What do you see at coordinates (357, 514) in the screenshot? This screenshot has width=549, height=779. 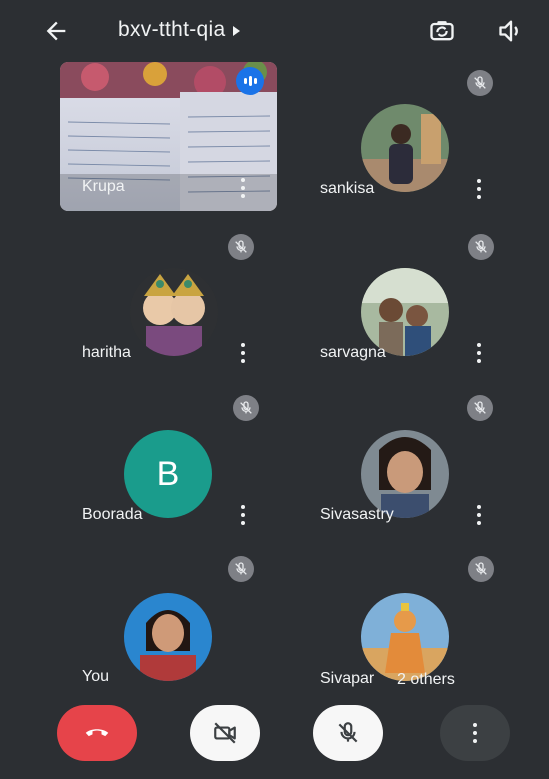 I see `participant-name: Sivasastry` at bounding box center [357, 514].